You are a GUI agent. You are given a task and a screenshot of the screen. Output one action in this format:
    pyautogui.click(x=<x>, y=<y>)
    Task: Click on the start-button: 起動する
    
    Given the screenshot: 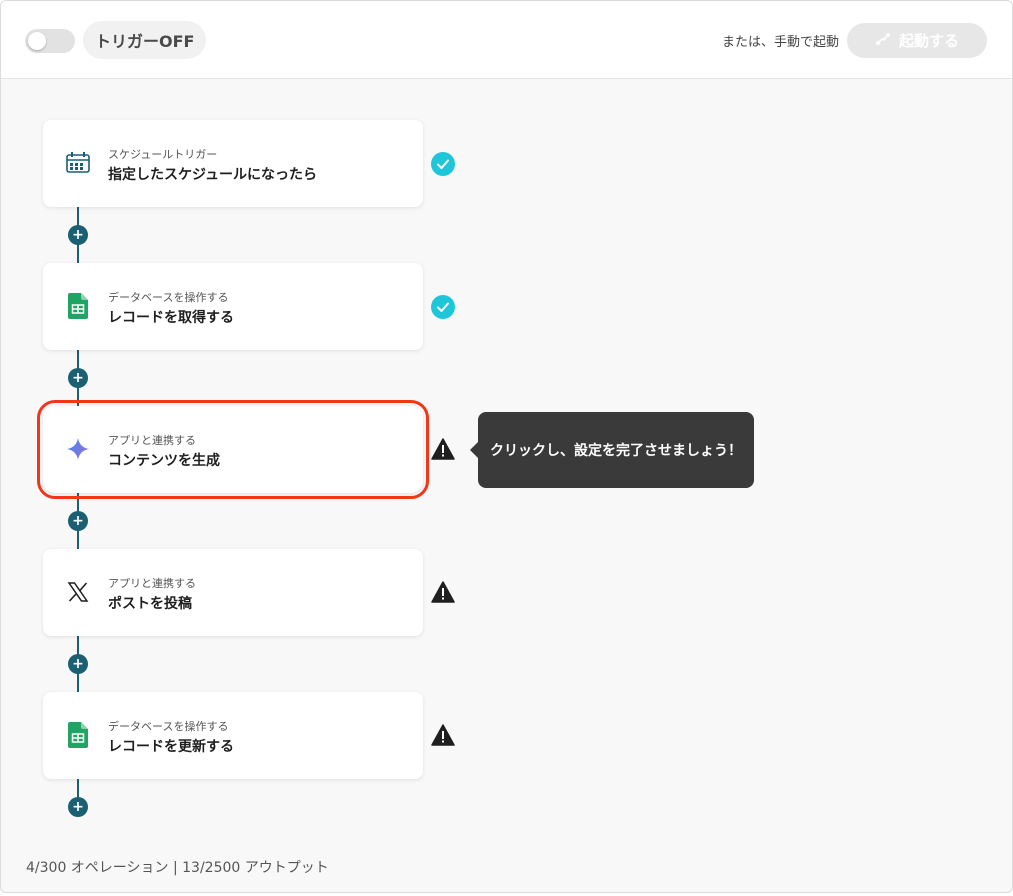 What is the action you would take?
    pyautogui.click(x=917, y=40)
    